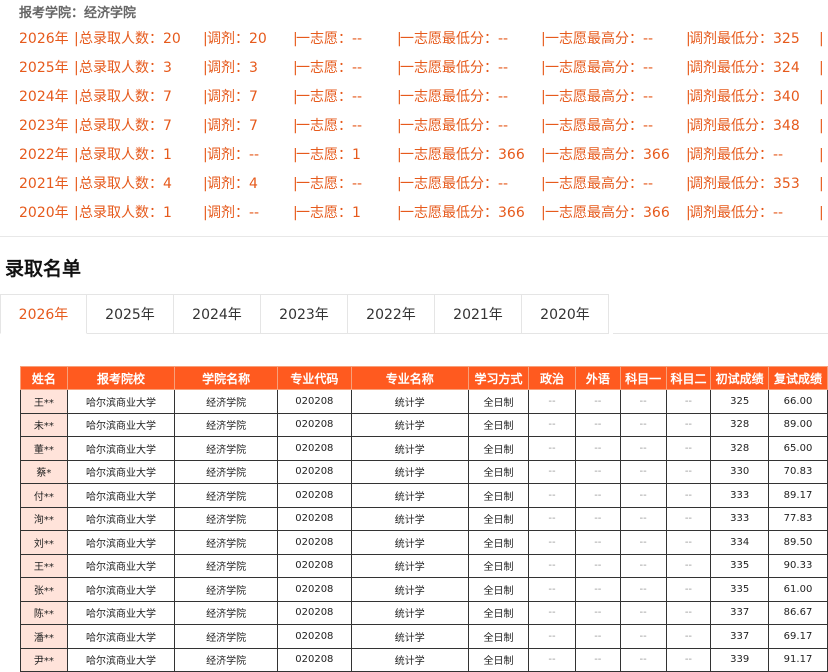 The image size is (828, 672). I want to click on tab-year: 2023年, so click(304, 314).